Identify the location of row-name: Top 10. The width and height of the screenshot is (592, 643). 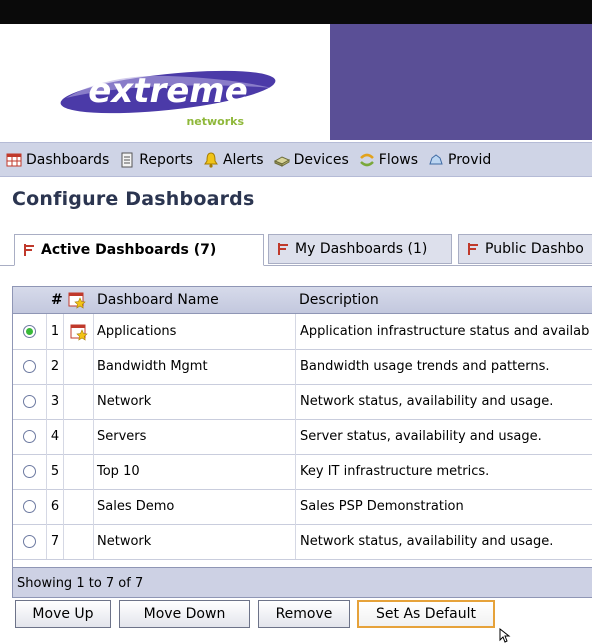
(195, 471).